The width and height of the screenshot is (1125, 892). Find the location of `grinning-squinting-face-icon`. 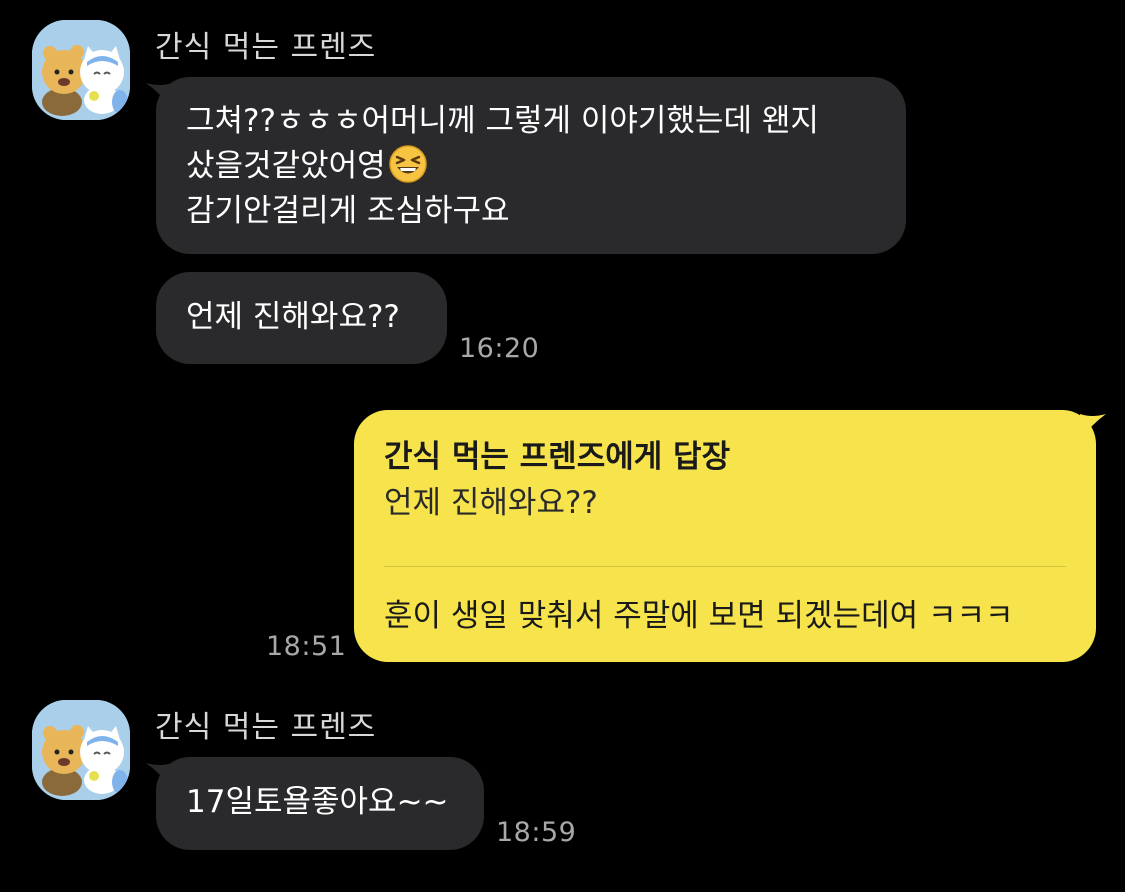

grinning-squinting-face-icon is located at coordinates (407, 164).